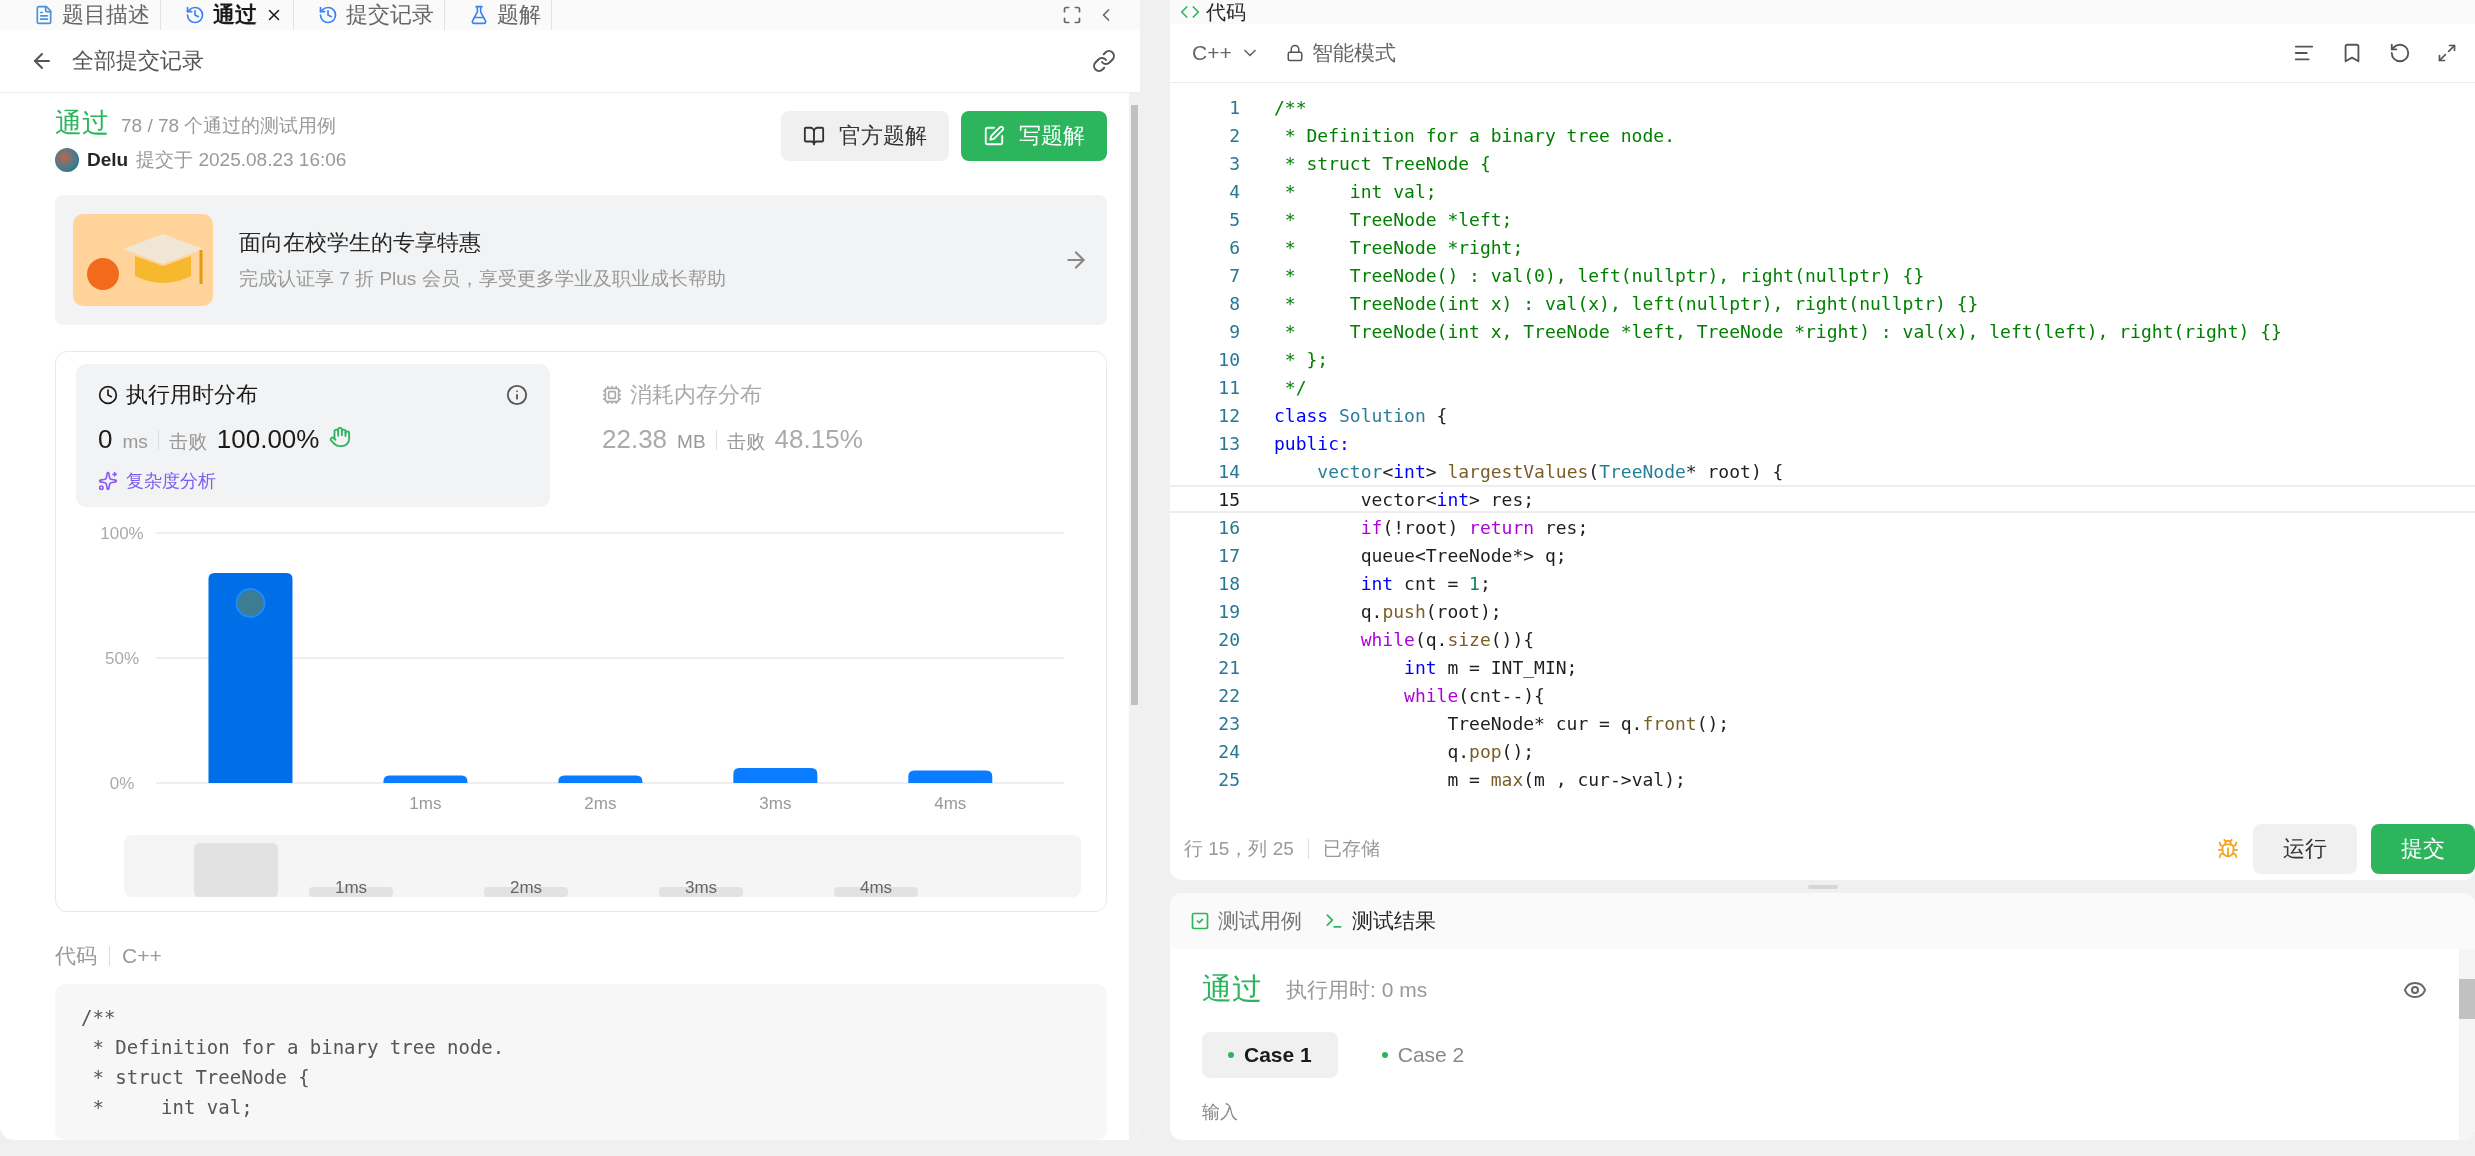 Image resolution: width=2475 pixels, height=1156 pixels. I want to click on line-number: 8, so click(1234, 303).